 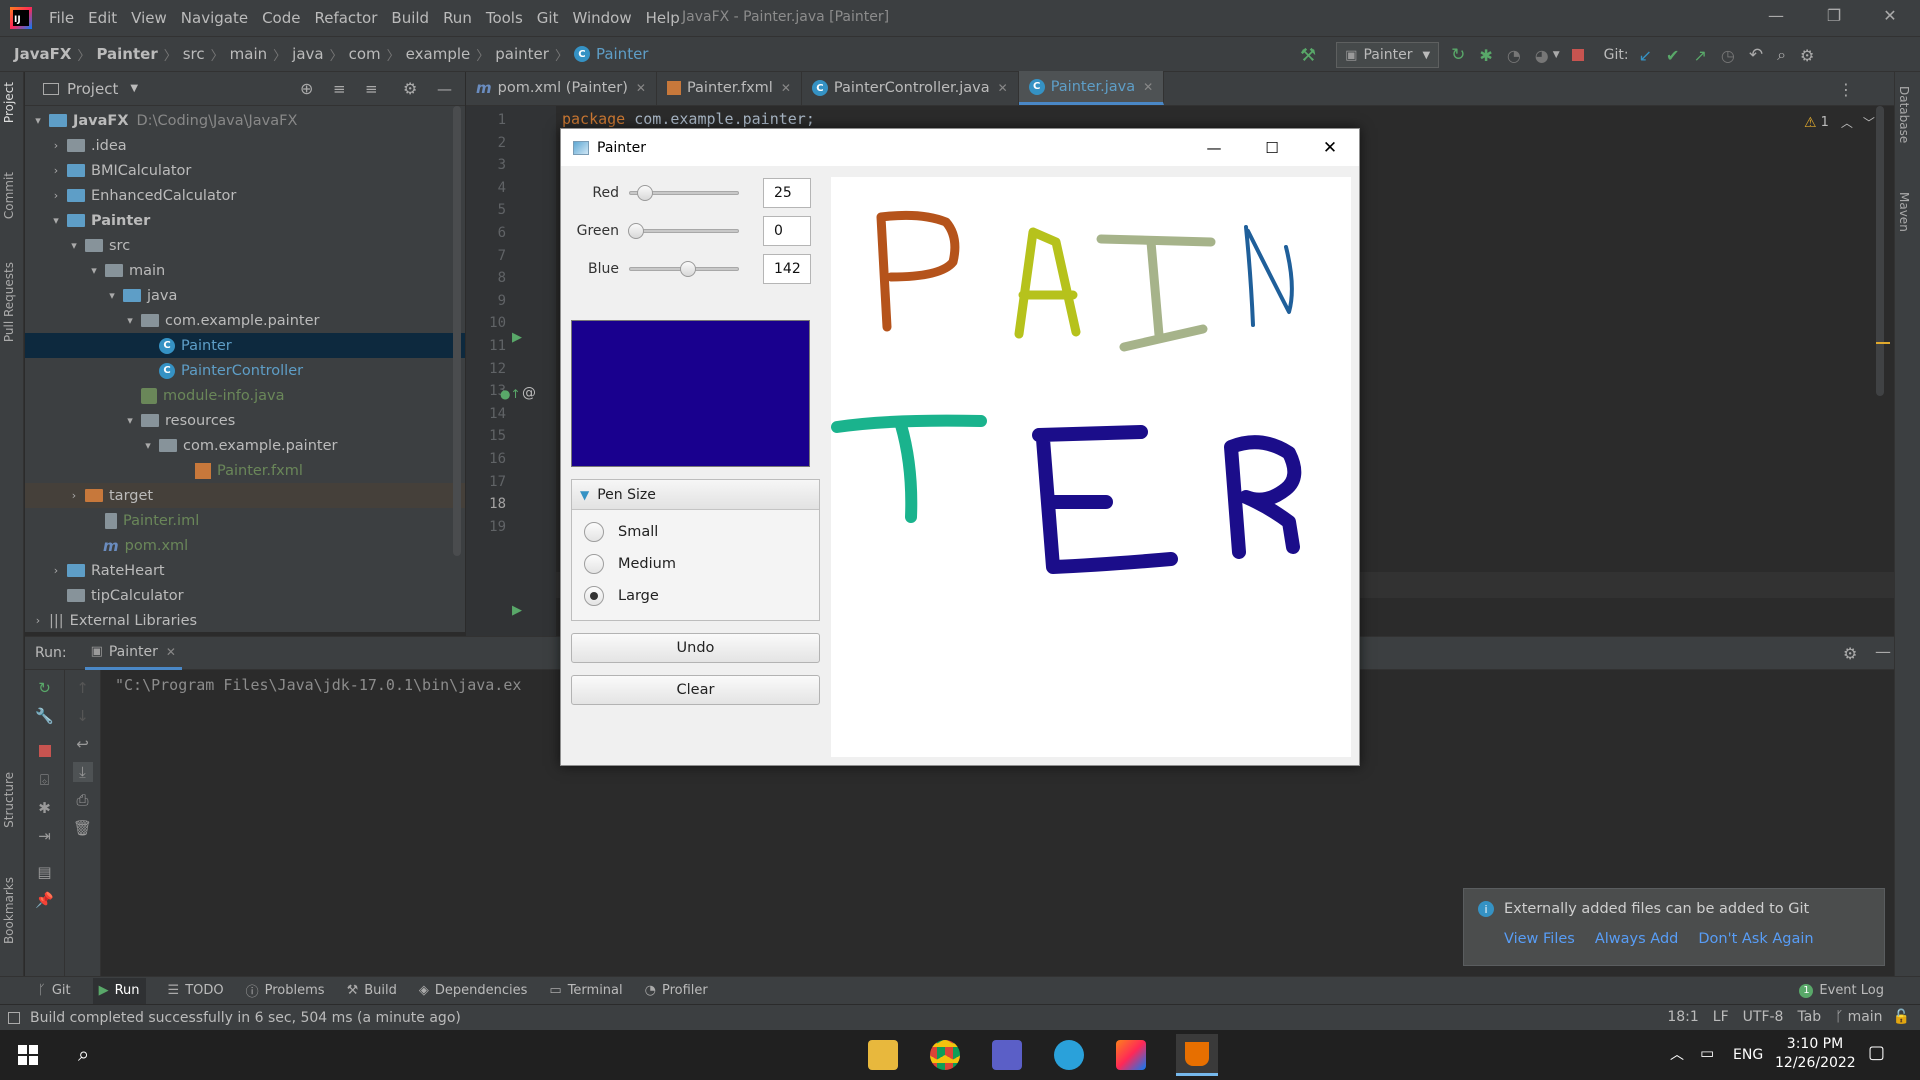 What do you see at coordinates (245, 295) in the screenshot?
I see `tree-item-java: ▾ java` at bounding box center [245, 295].